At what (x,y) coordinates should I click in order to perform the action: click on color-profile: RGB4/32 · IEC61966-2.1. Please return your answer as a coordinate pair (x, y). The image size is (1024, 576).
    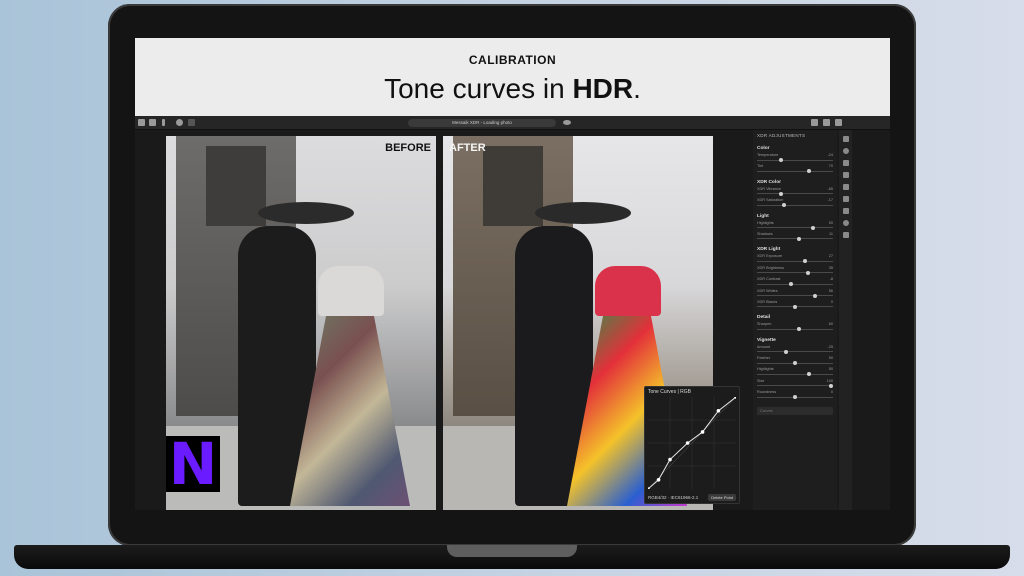
    Looking at the image, I should click on (673, 497).